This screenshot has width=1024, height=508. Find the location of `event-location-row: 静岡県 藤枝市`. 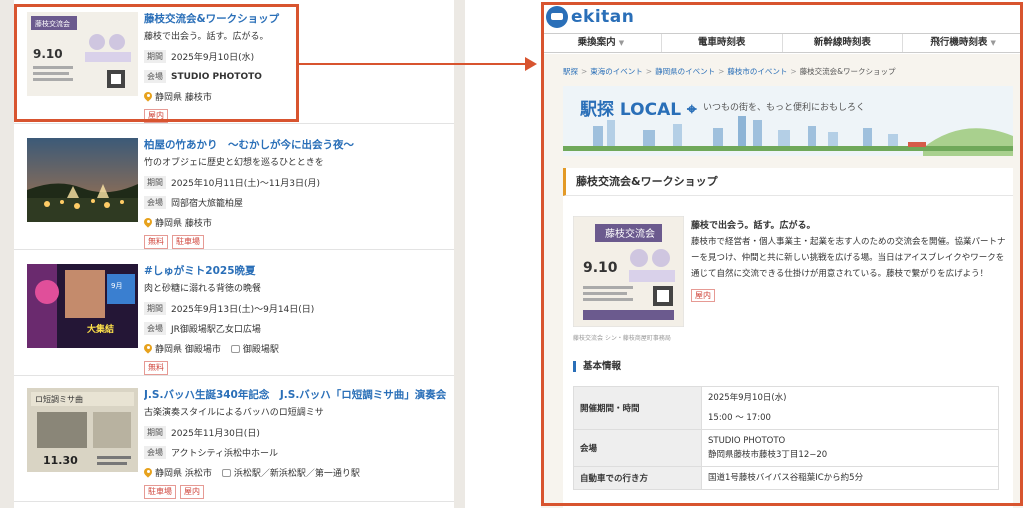

event-location-row: 静岡県 藤枝市 is located at coordinates (297, 222).